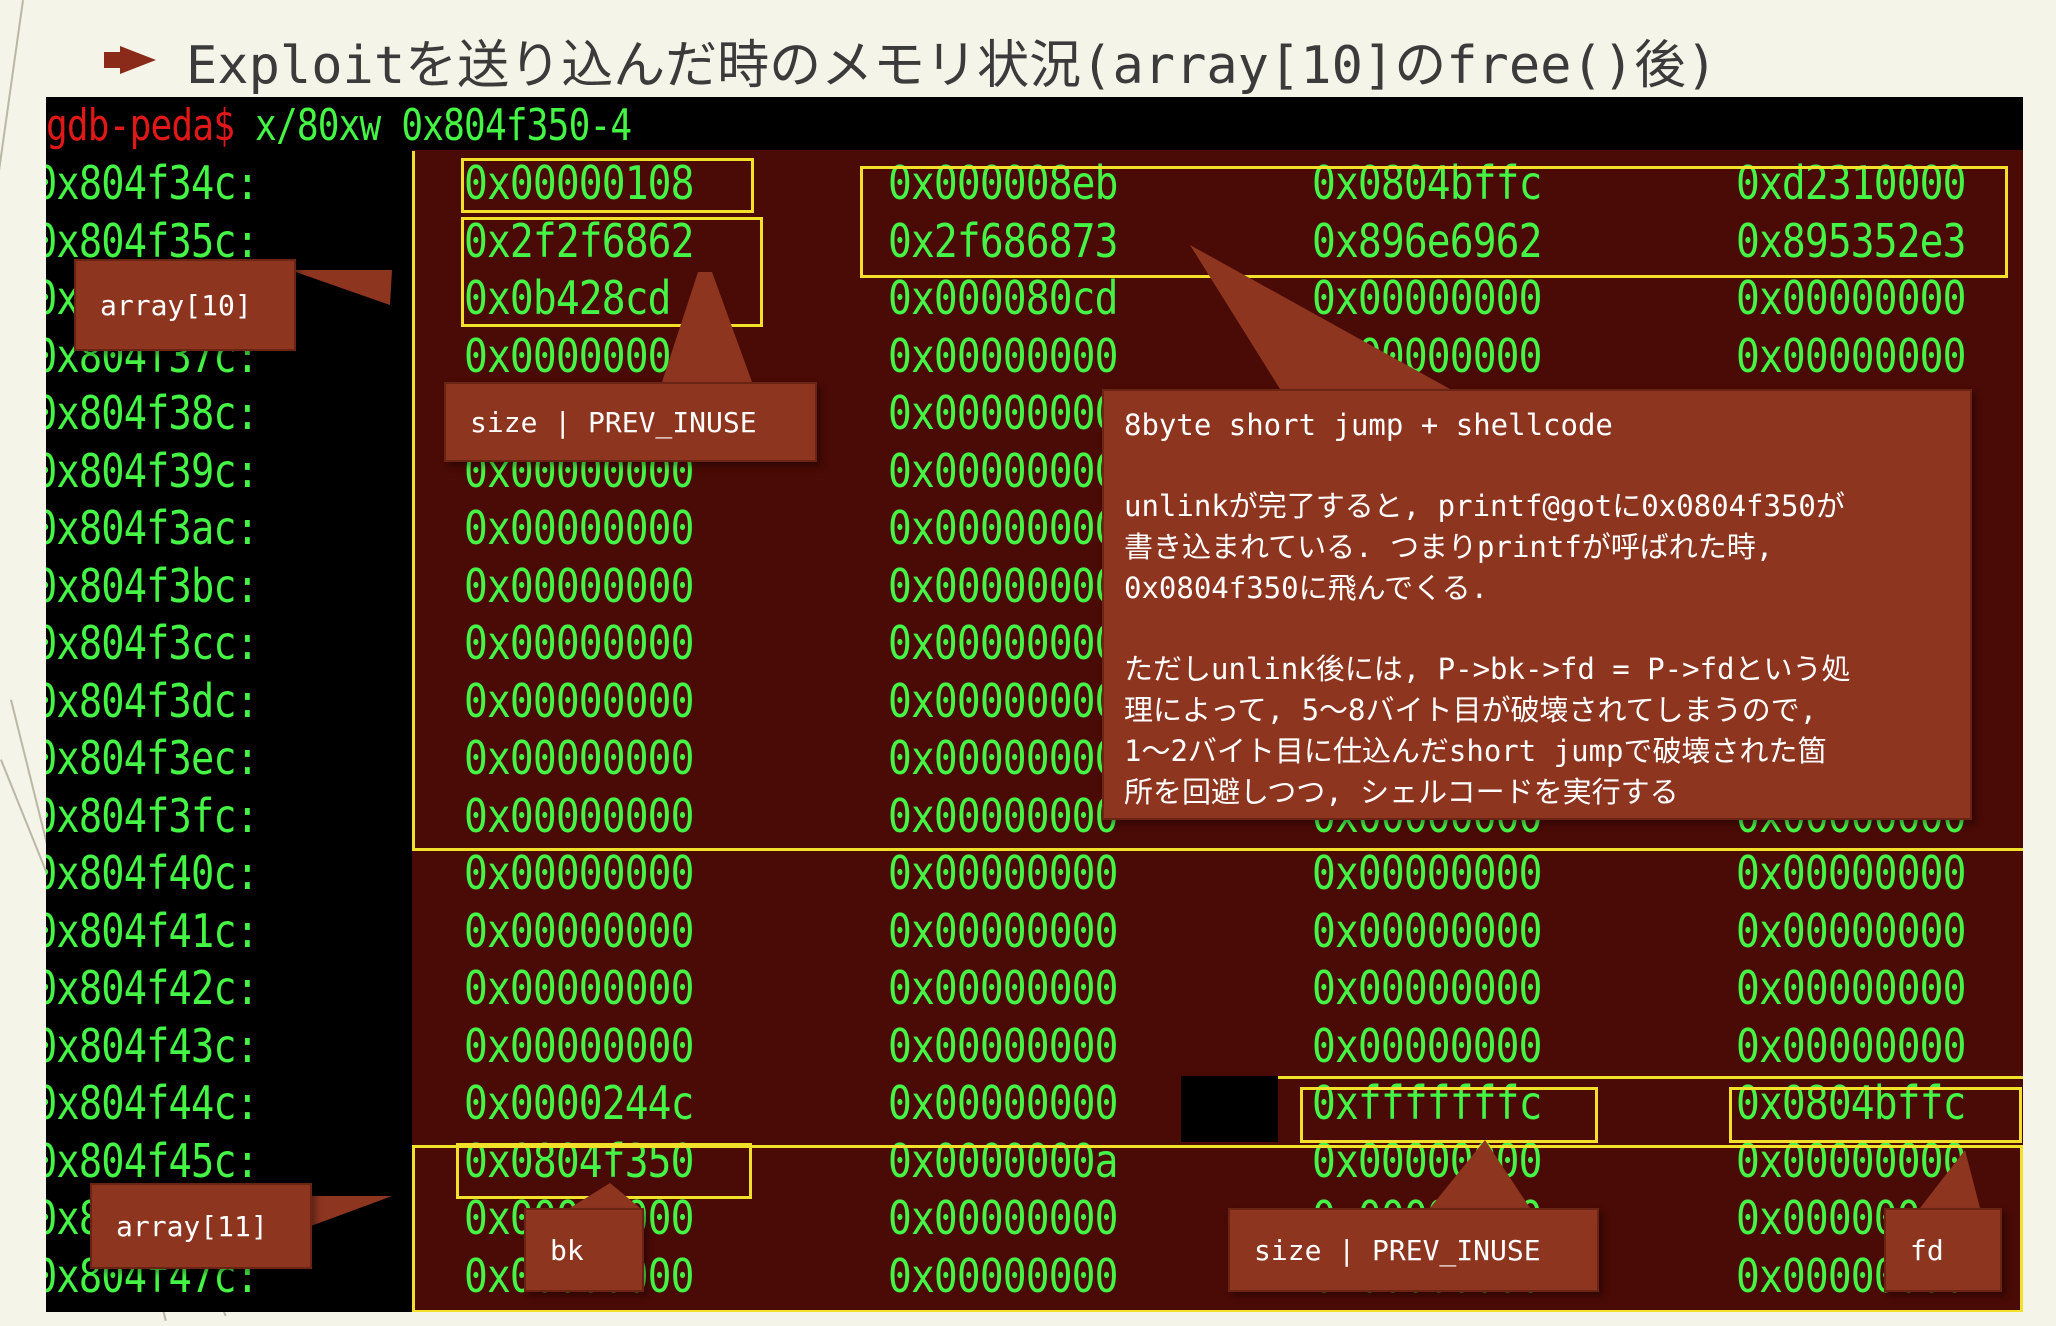 This screenshot has height=1326, width=2056. Describe the element at coordinates (1368, 425) in the screenshot. I see `explanation-heading: 8byte short jump + shellcode` at that location.